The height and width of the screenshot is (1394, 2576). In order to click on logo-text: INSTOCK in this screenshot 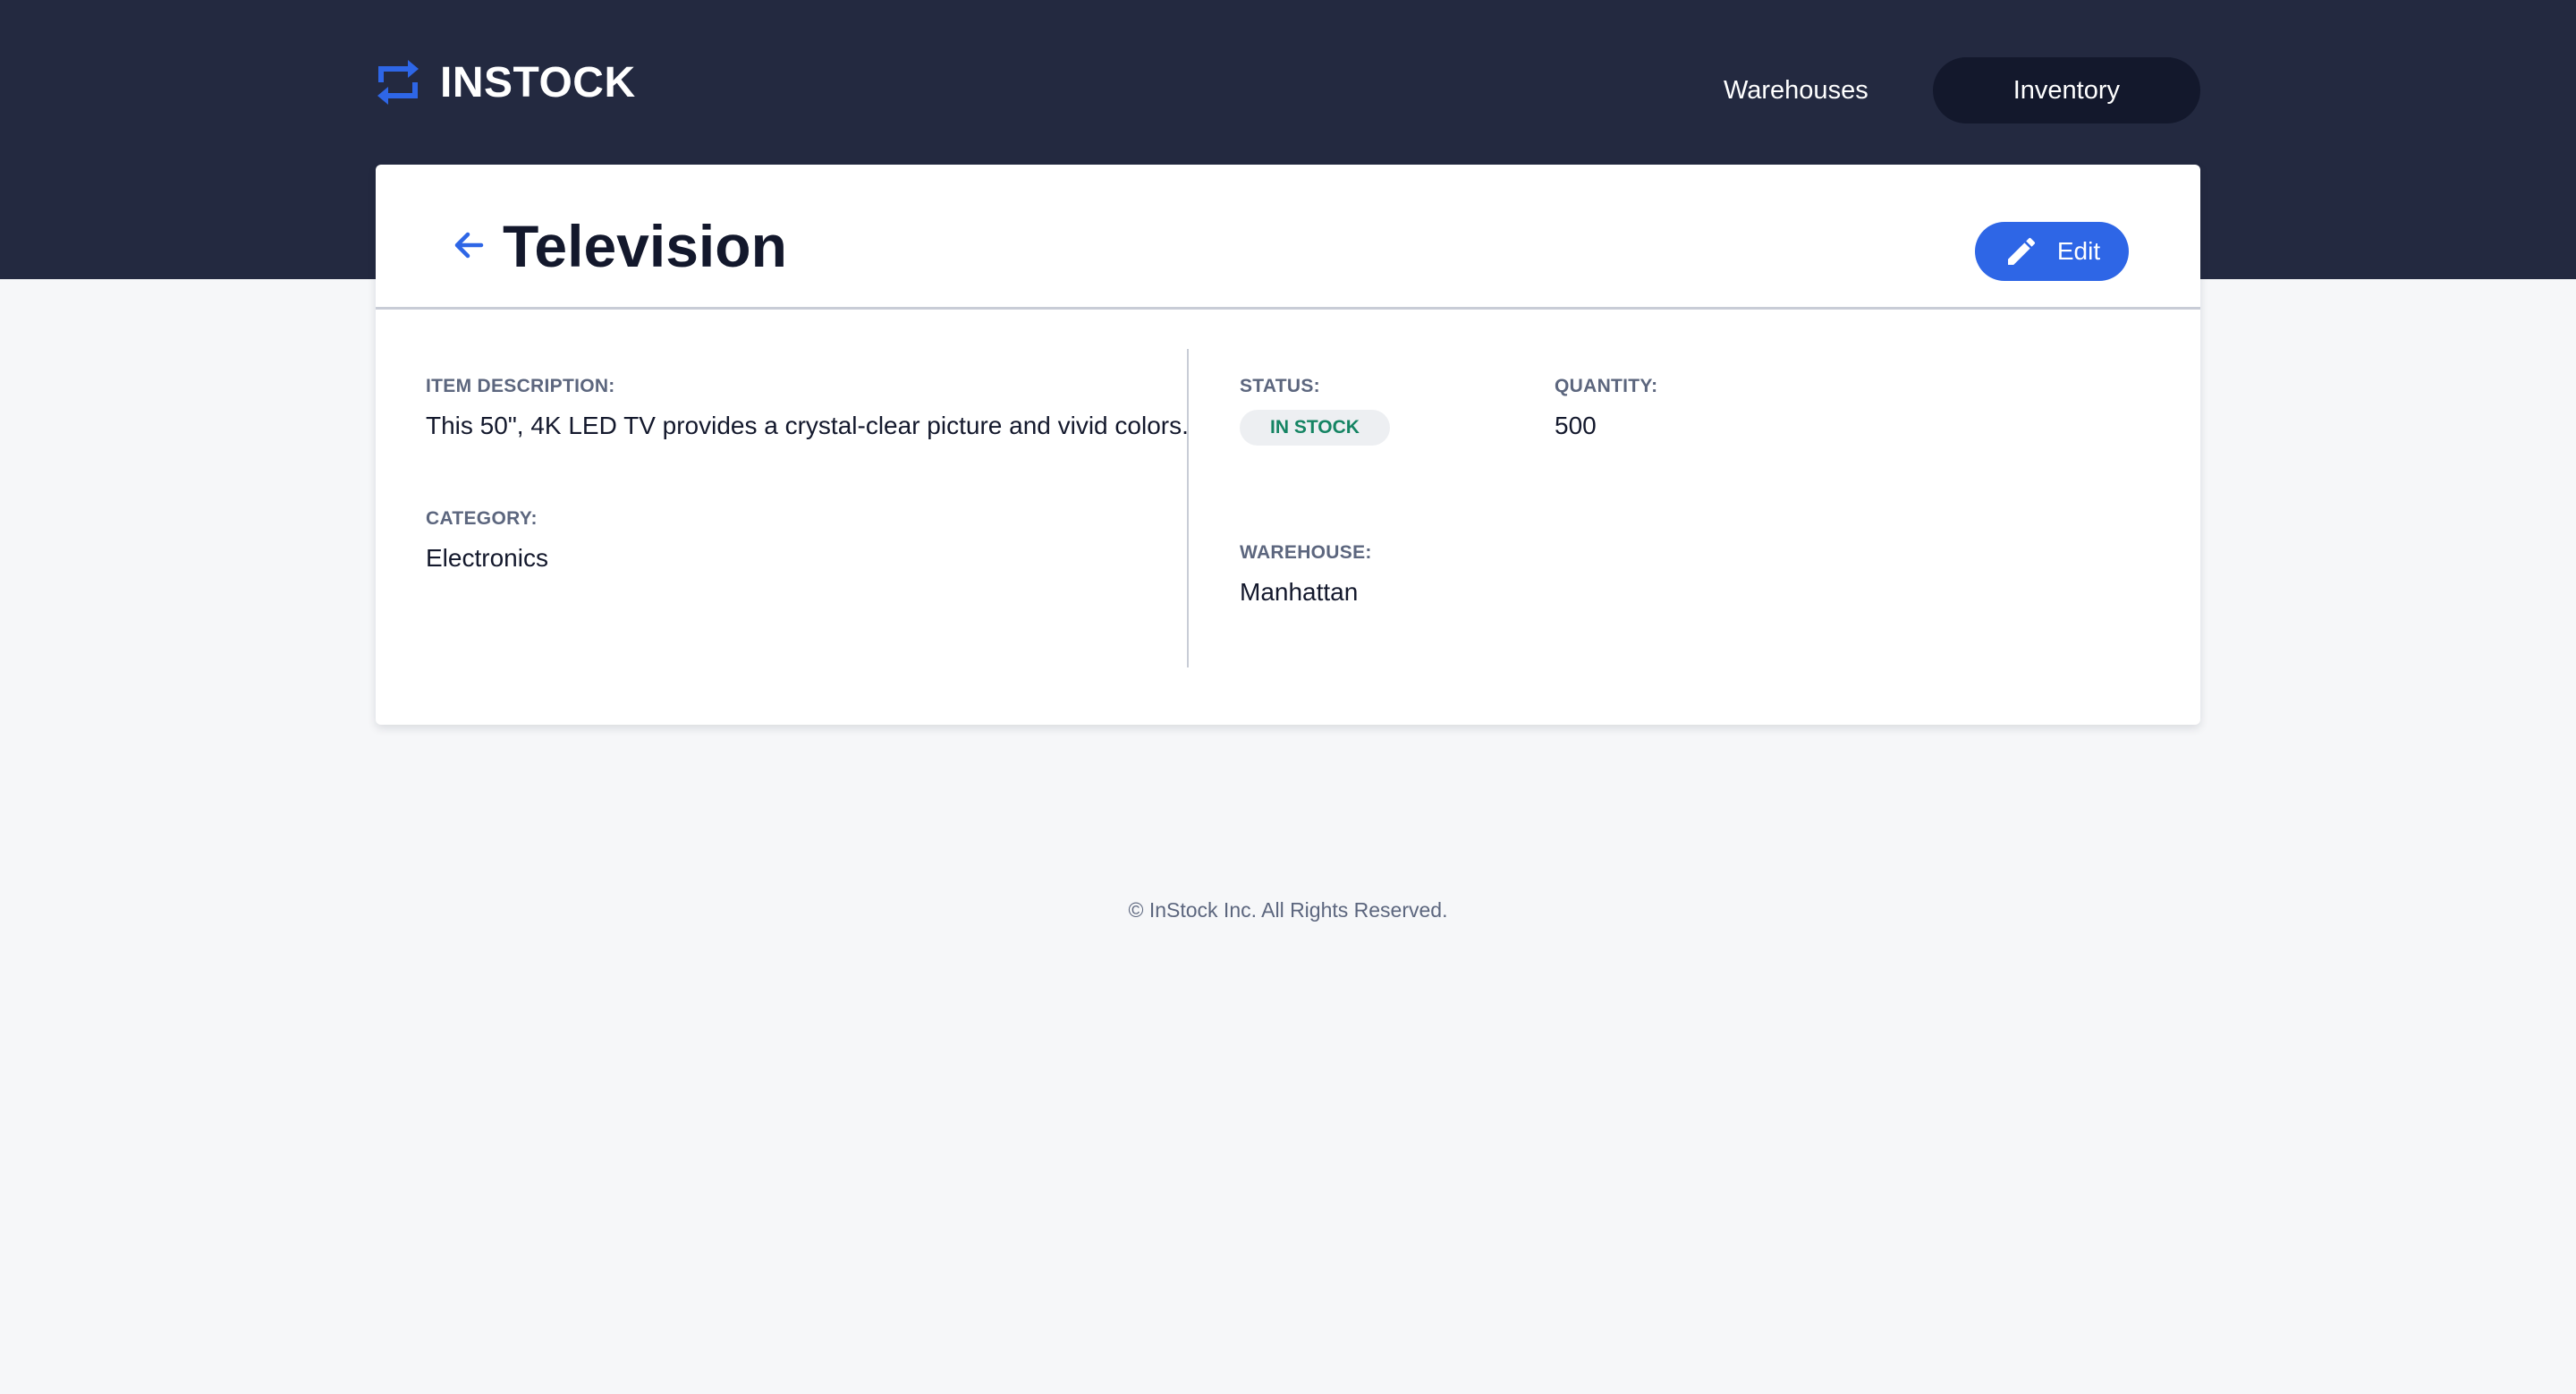, I will do `click(538, 82)`.